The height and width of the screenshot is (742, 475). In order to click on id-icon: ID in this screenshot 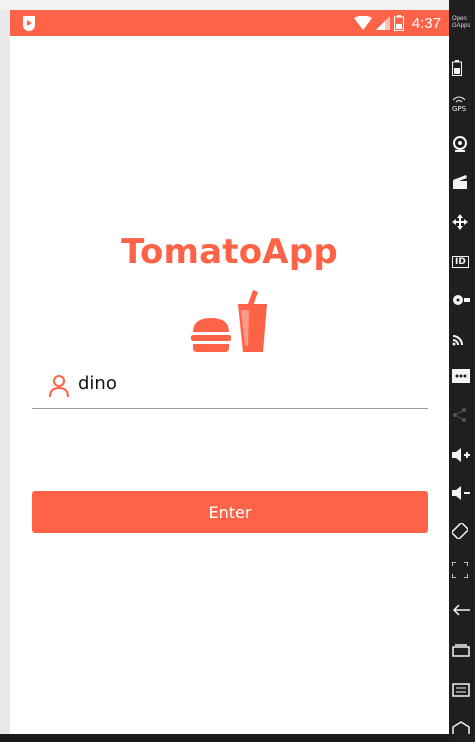, I will do `click(462, 262)`.